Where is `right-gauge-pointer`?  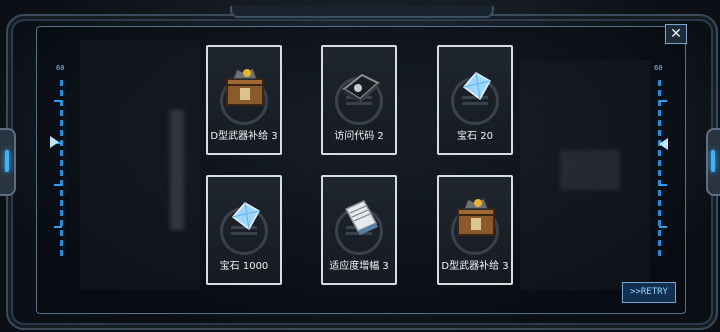 right-gauge-pointer is located at coordinates (663, 144).